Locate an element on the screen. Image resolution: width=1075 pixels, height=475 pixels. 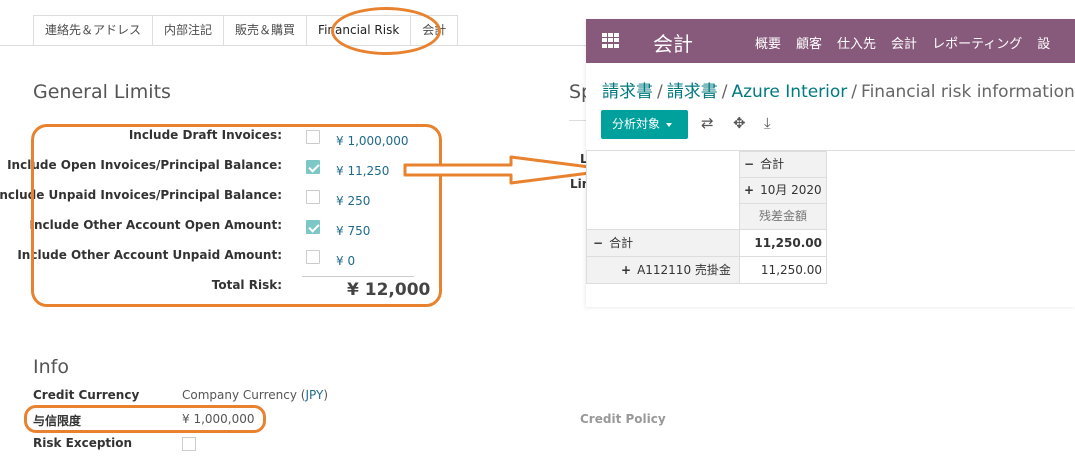
tab-internal-notes: 内部注記 is located at coordinates (188, 30).